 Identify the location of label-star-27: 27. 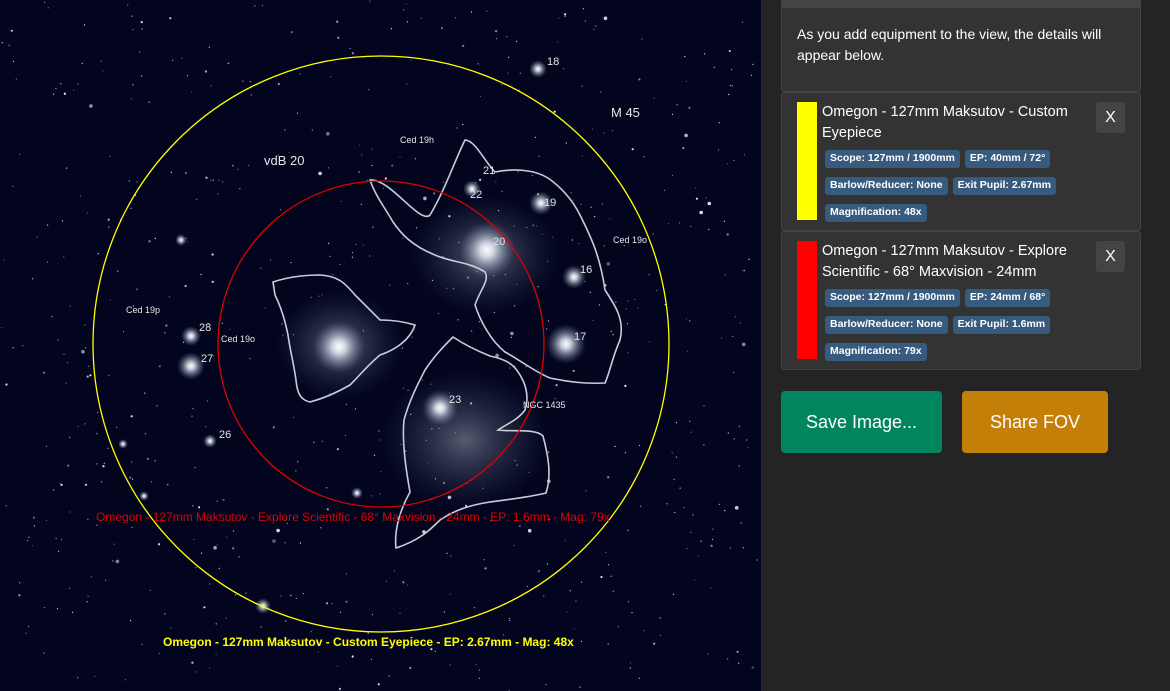
(207, 359).